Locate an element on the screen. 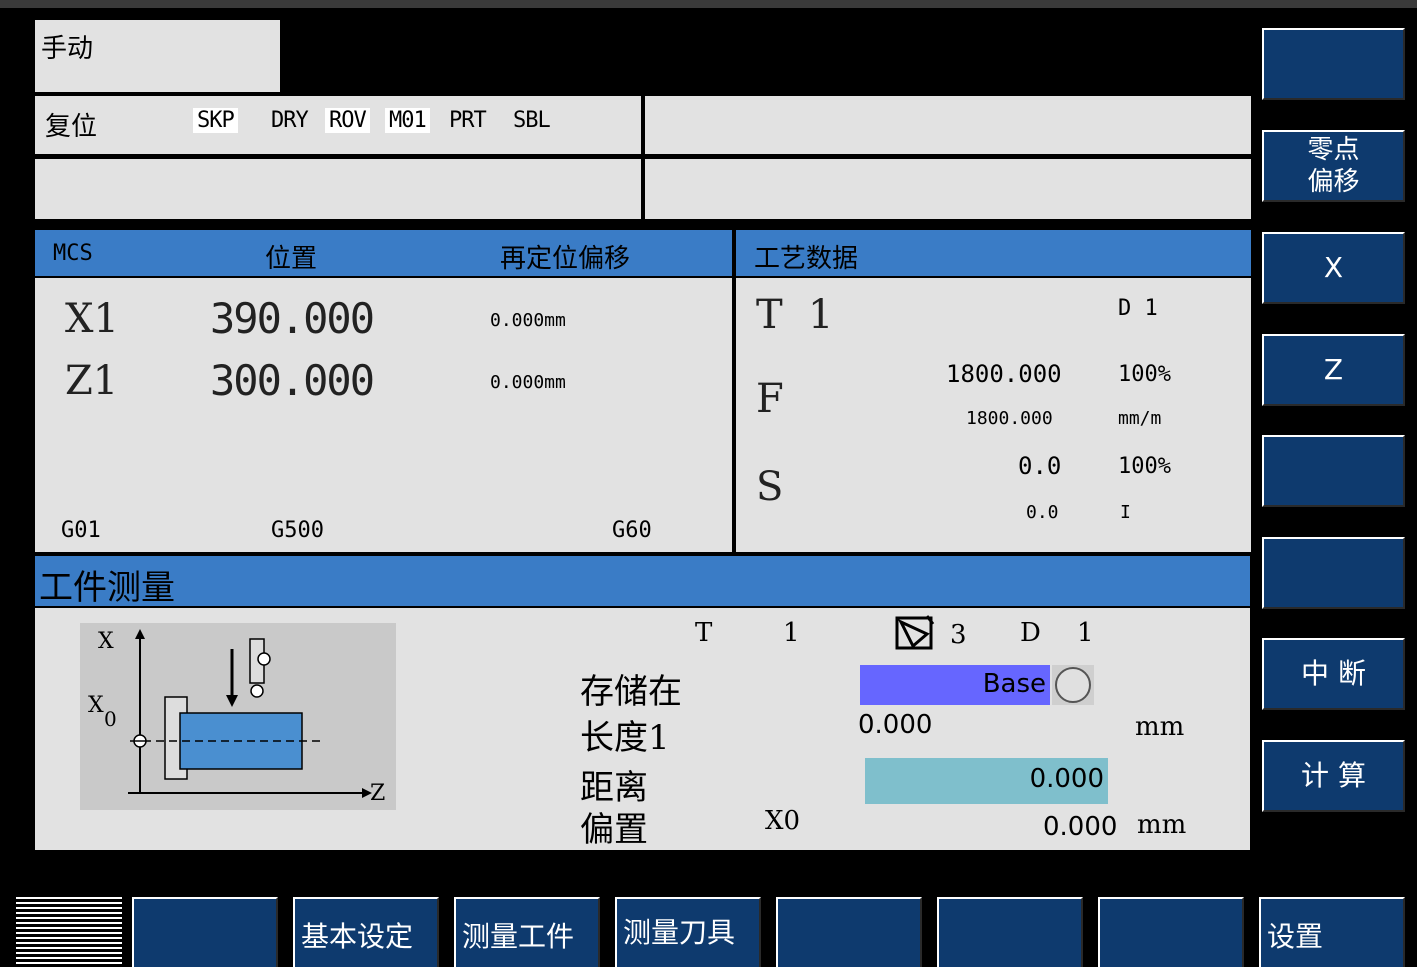 The image size is (1417, 967). flag-dry: DRY is located at coordinates (290, 120).